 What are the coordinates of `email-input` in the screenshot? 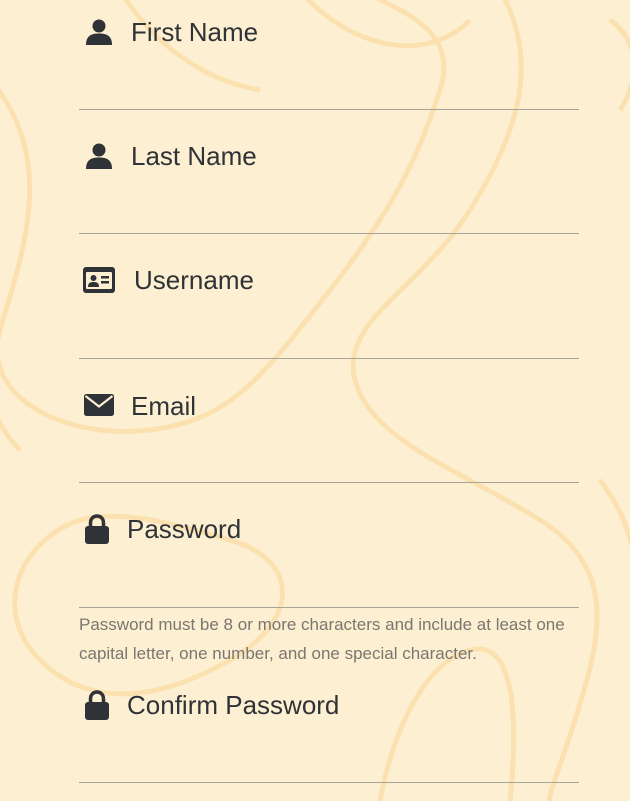 It's located at (331, 462).